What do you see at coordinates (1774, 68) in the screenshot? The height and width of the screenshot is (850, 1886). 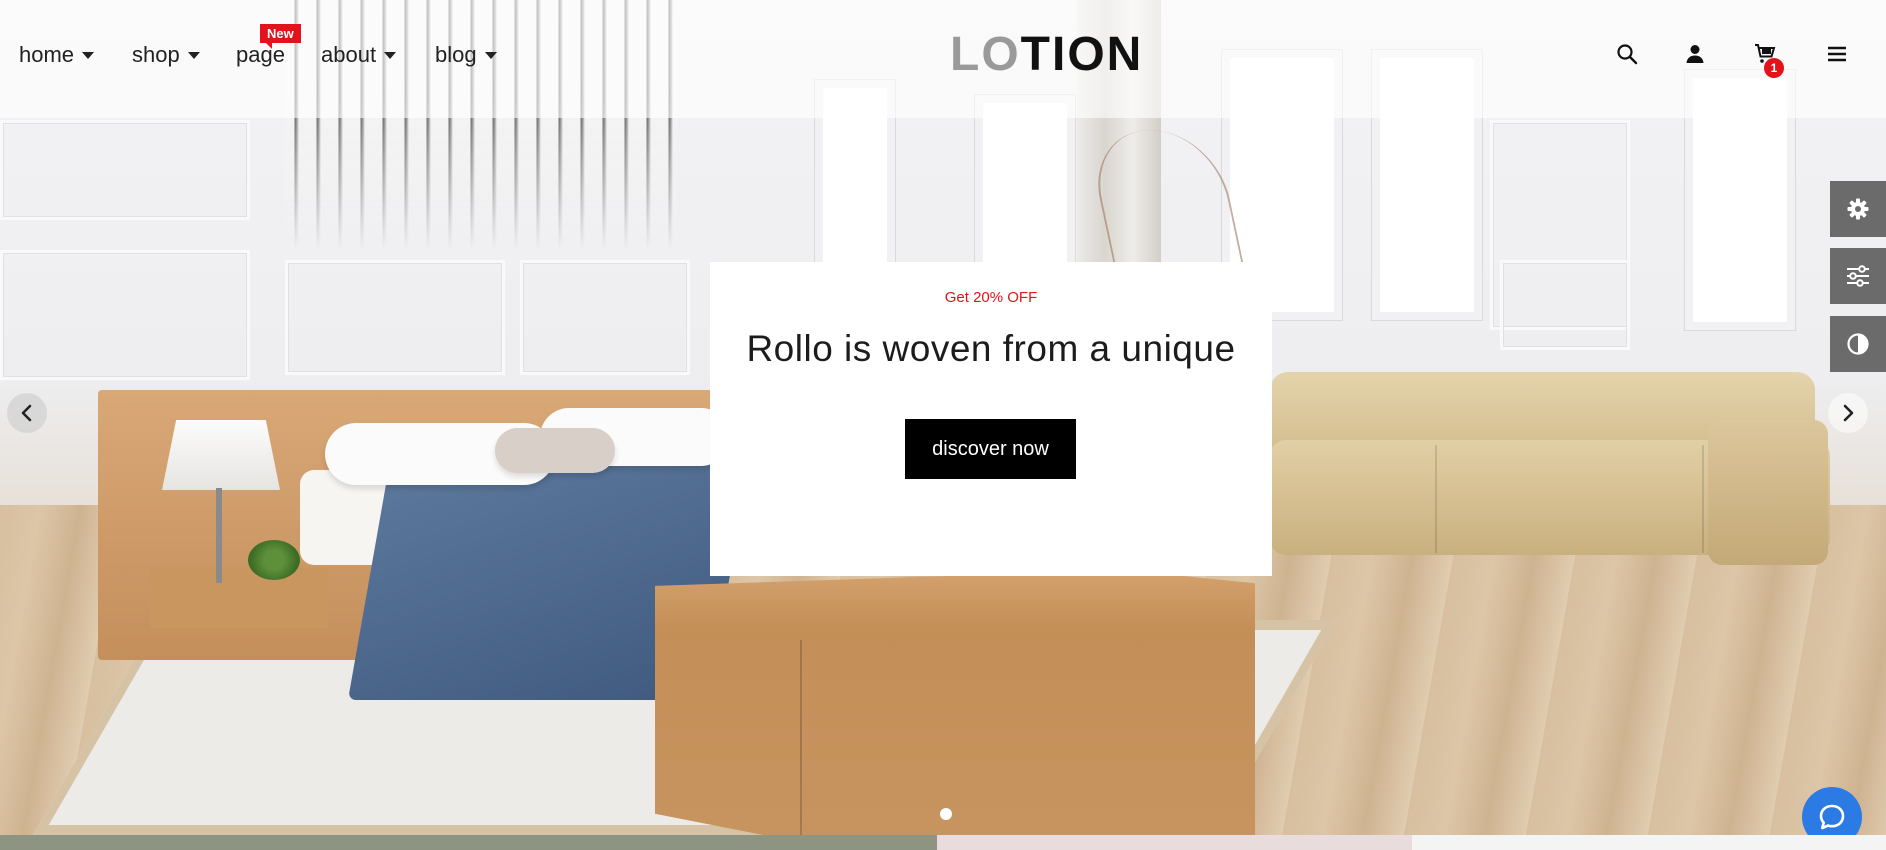 I see `cart-count-badge: 1` at bounding box center [1774, 68].